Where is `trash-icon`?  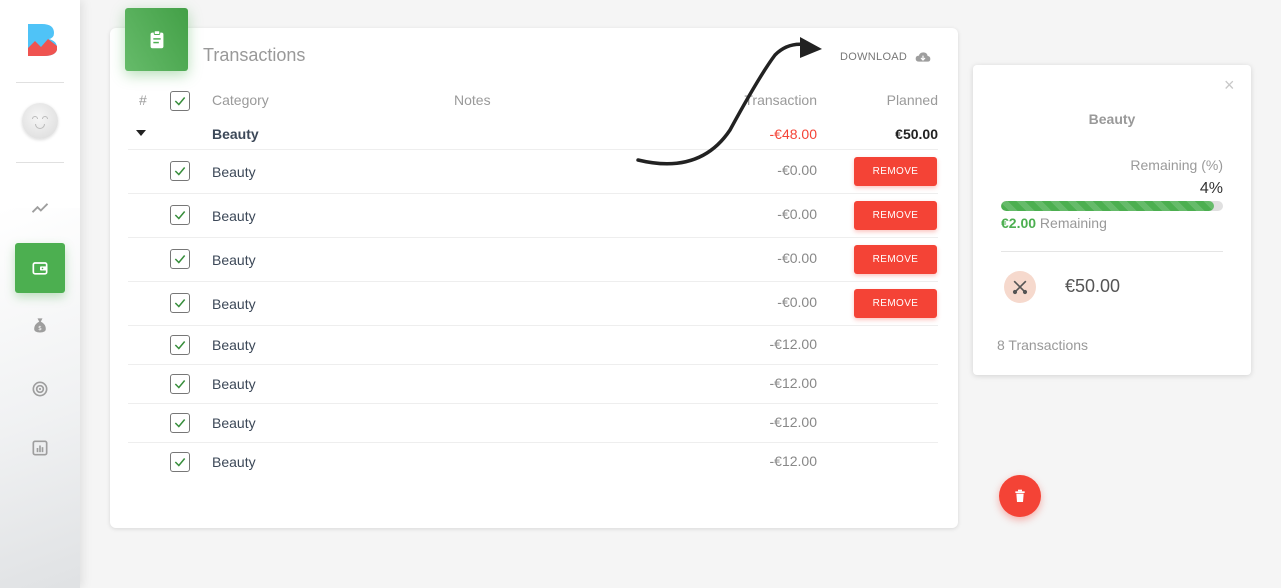
trash-icon is located at coordinates (1020, 495).